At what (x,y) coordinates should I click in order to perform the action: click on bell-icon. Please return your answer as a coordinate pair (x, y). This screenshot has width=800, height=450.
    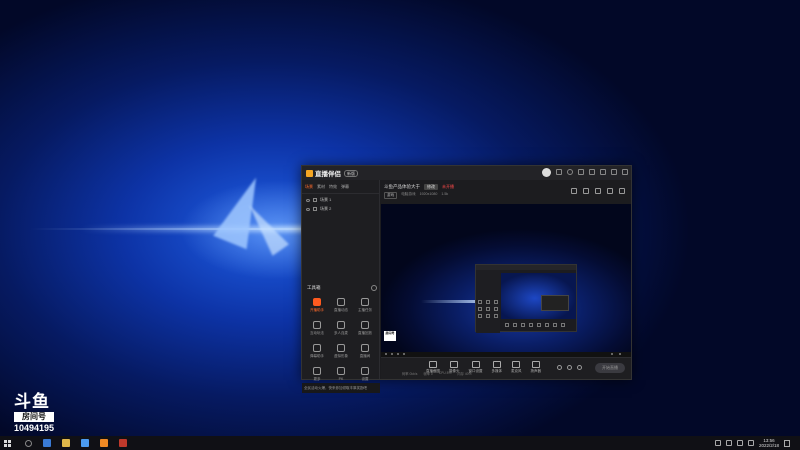
    Looking at the image, I should click on (610, 191).